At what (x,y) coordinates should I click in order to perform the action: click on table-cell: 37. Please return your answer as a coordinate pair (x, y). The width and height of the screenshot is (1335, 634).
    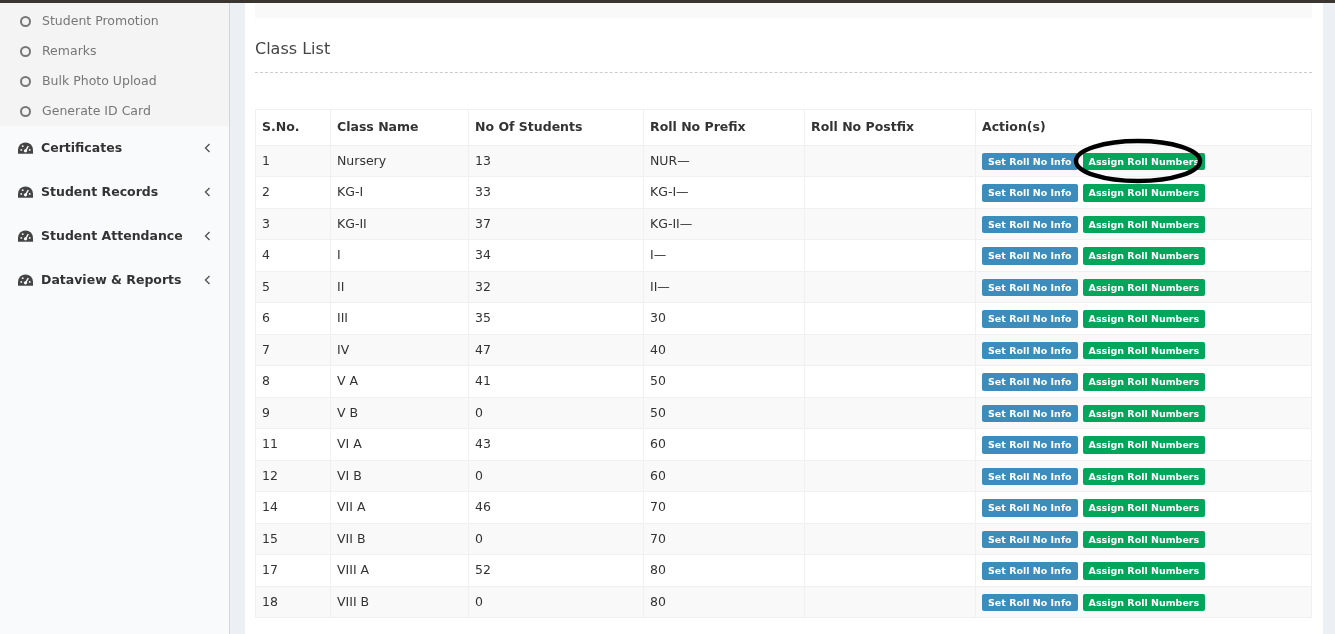
    Looking at the image, I should click on (556, 224).